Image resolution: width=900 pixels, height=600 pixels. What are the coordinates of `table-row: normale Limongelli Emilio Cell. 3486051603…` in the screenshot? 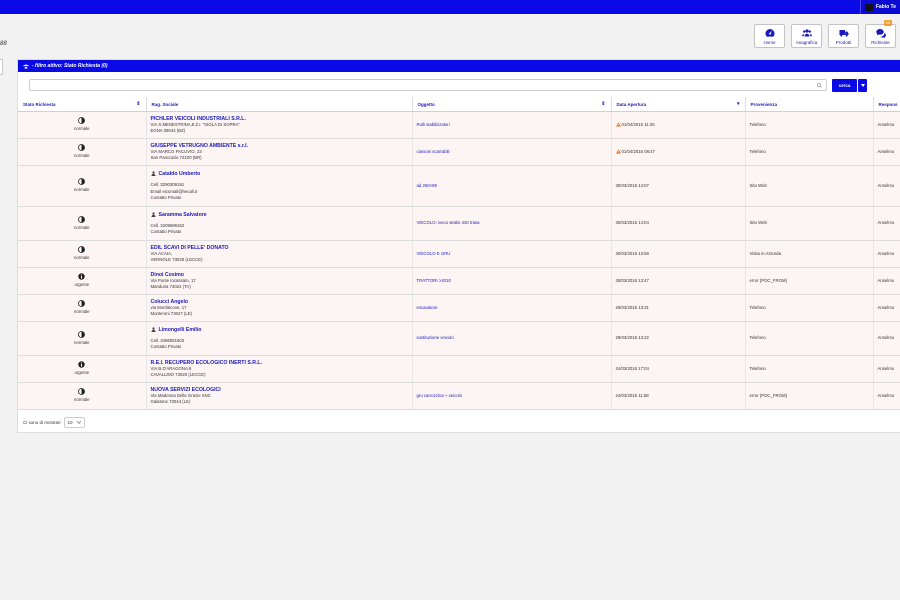 It's located at (459, 338).